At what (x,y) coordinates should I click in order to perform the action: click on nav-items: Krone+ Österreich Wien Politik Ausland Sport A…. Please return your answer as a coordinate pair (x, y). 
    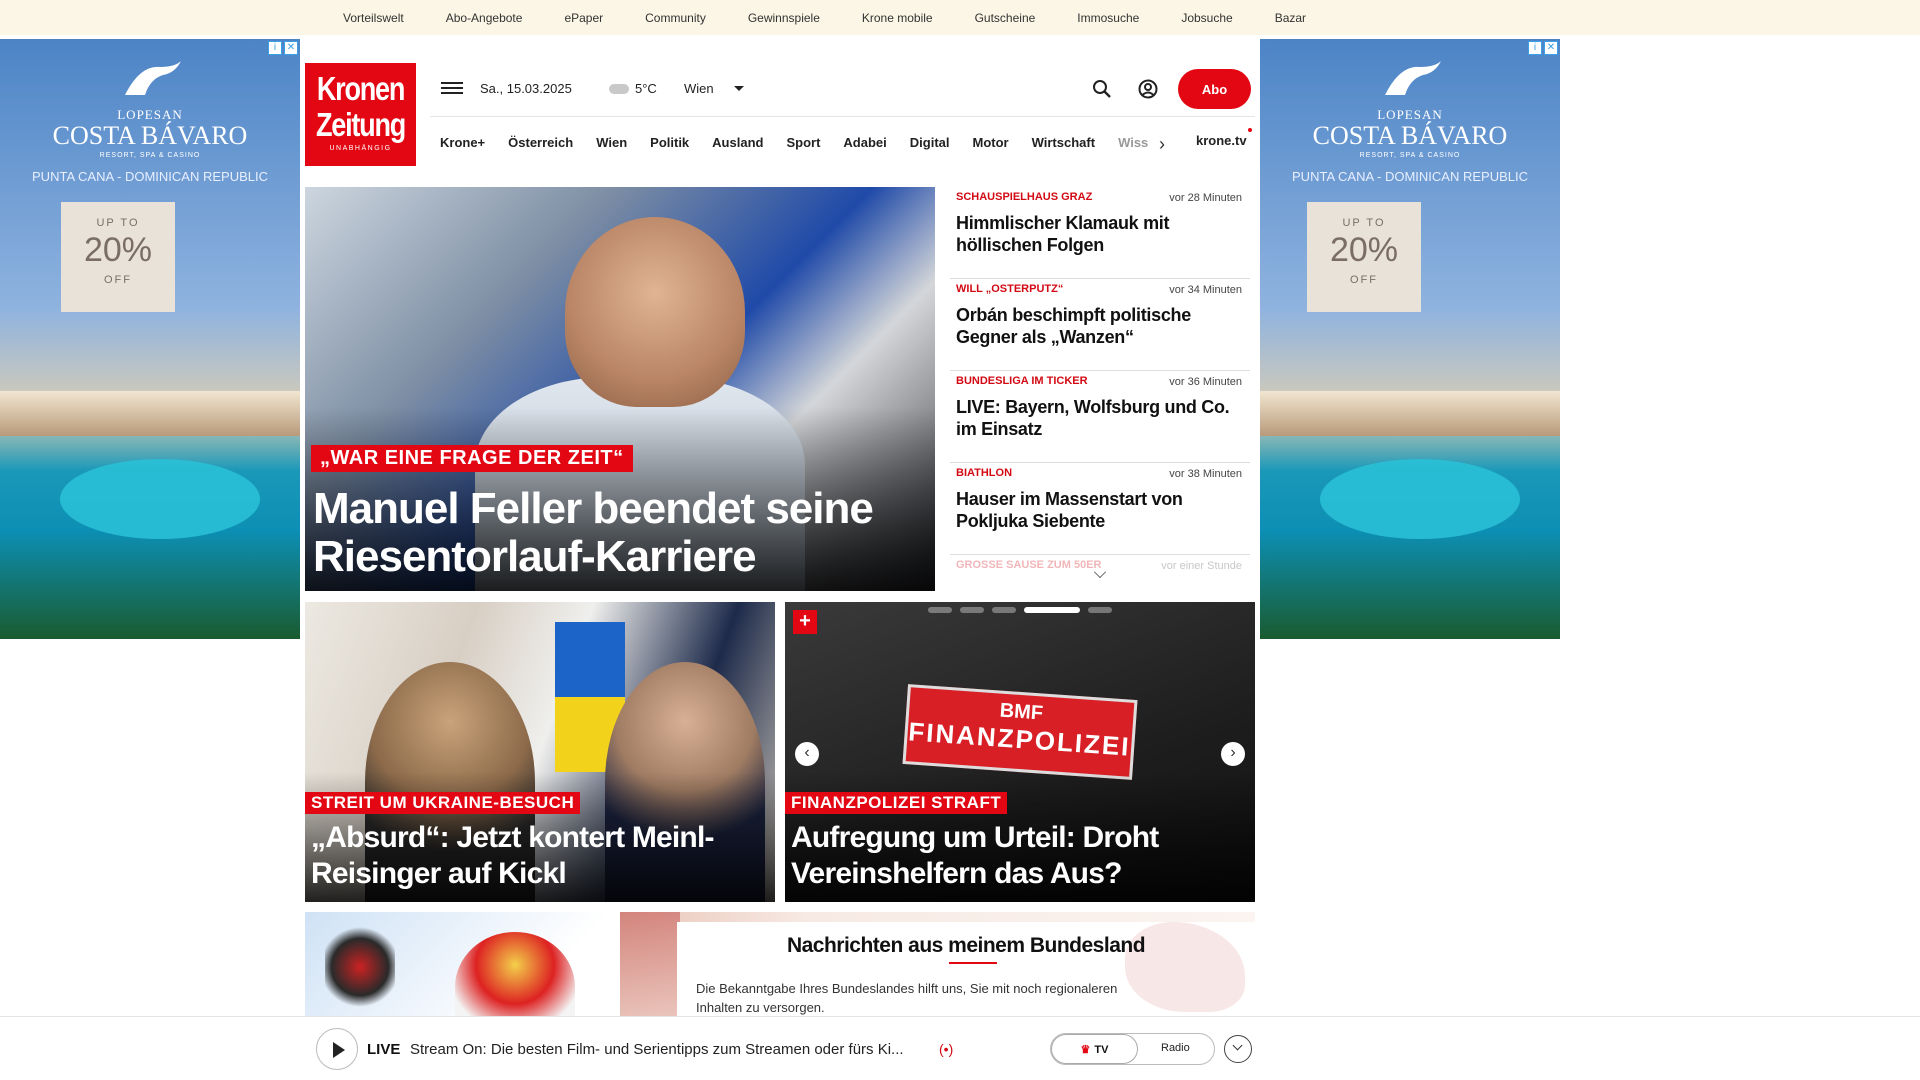
    Looking at the image, I should click on (810, 142).